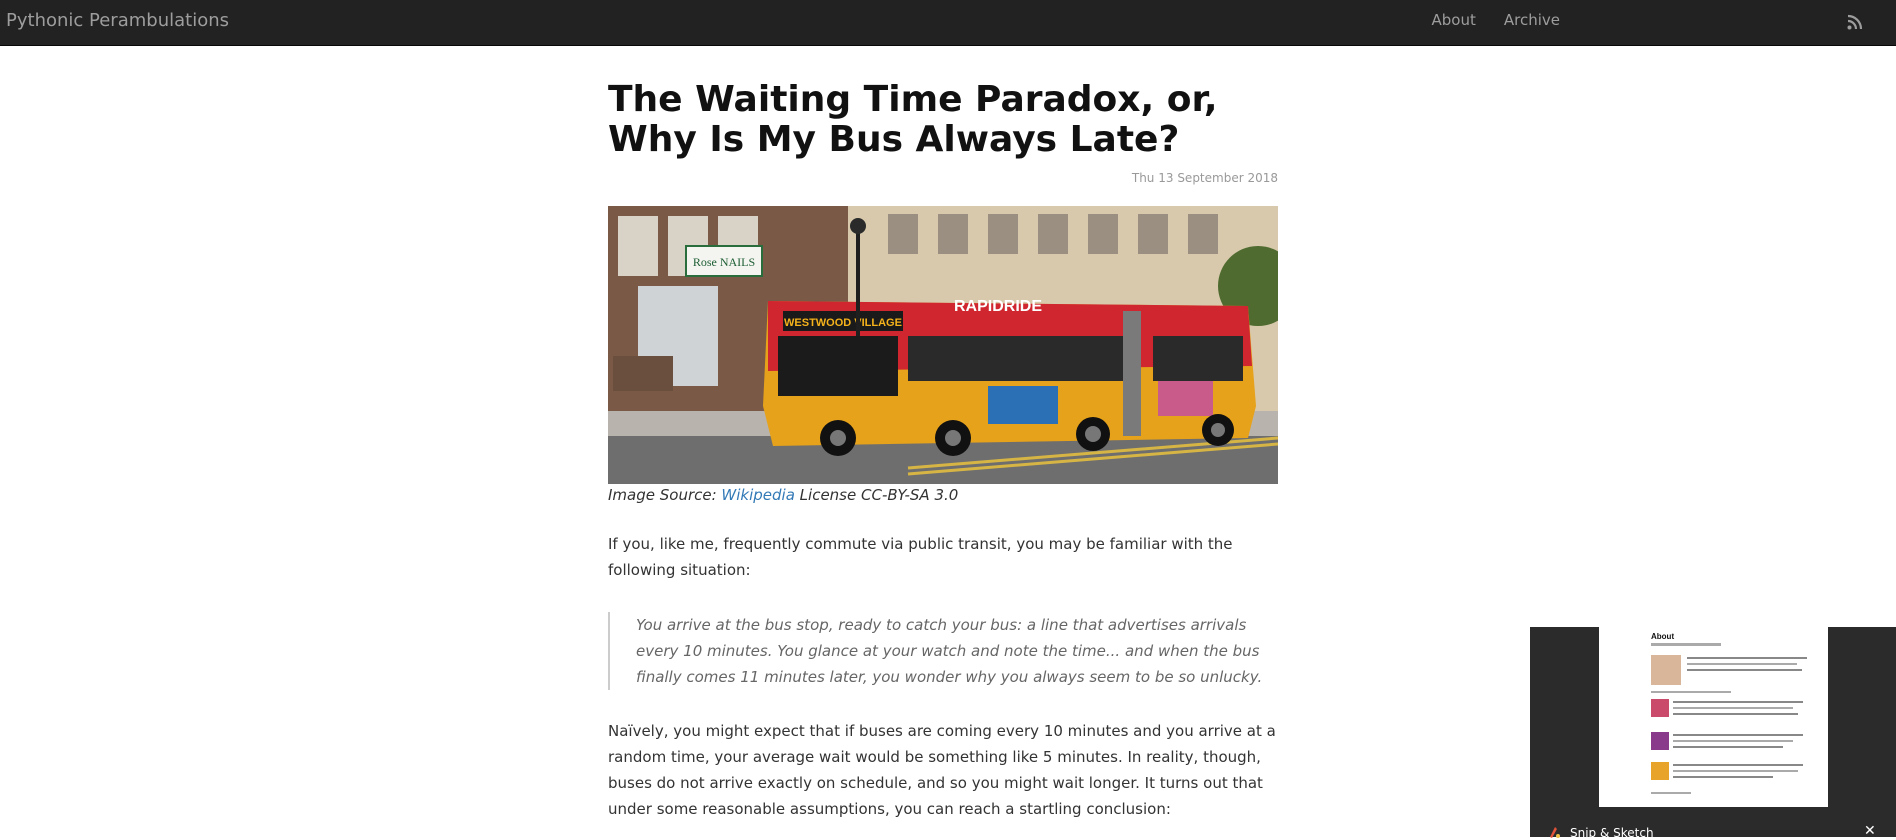  I want to click on rss-icon, so click(1855, 22).